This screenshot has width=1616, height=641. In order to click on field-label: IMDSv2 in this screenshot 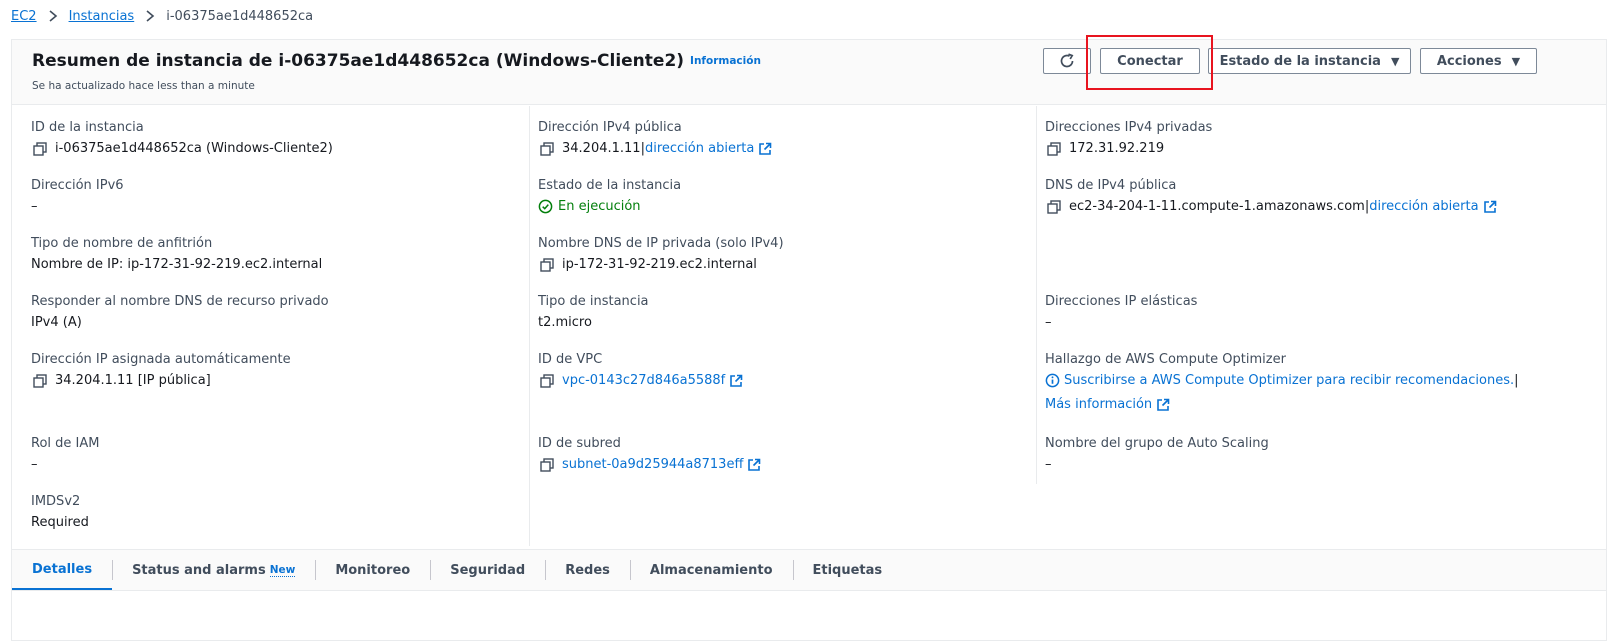, I will do `click(56, 501)`.